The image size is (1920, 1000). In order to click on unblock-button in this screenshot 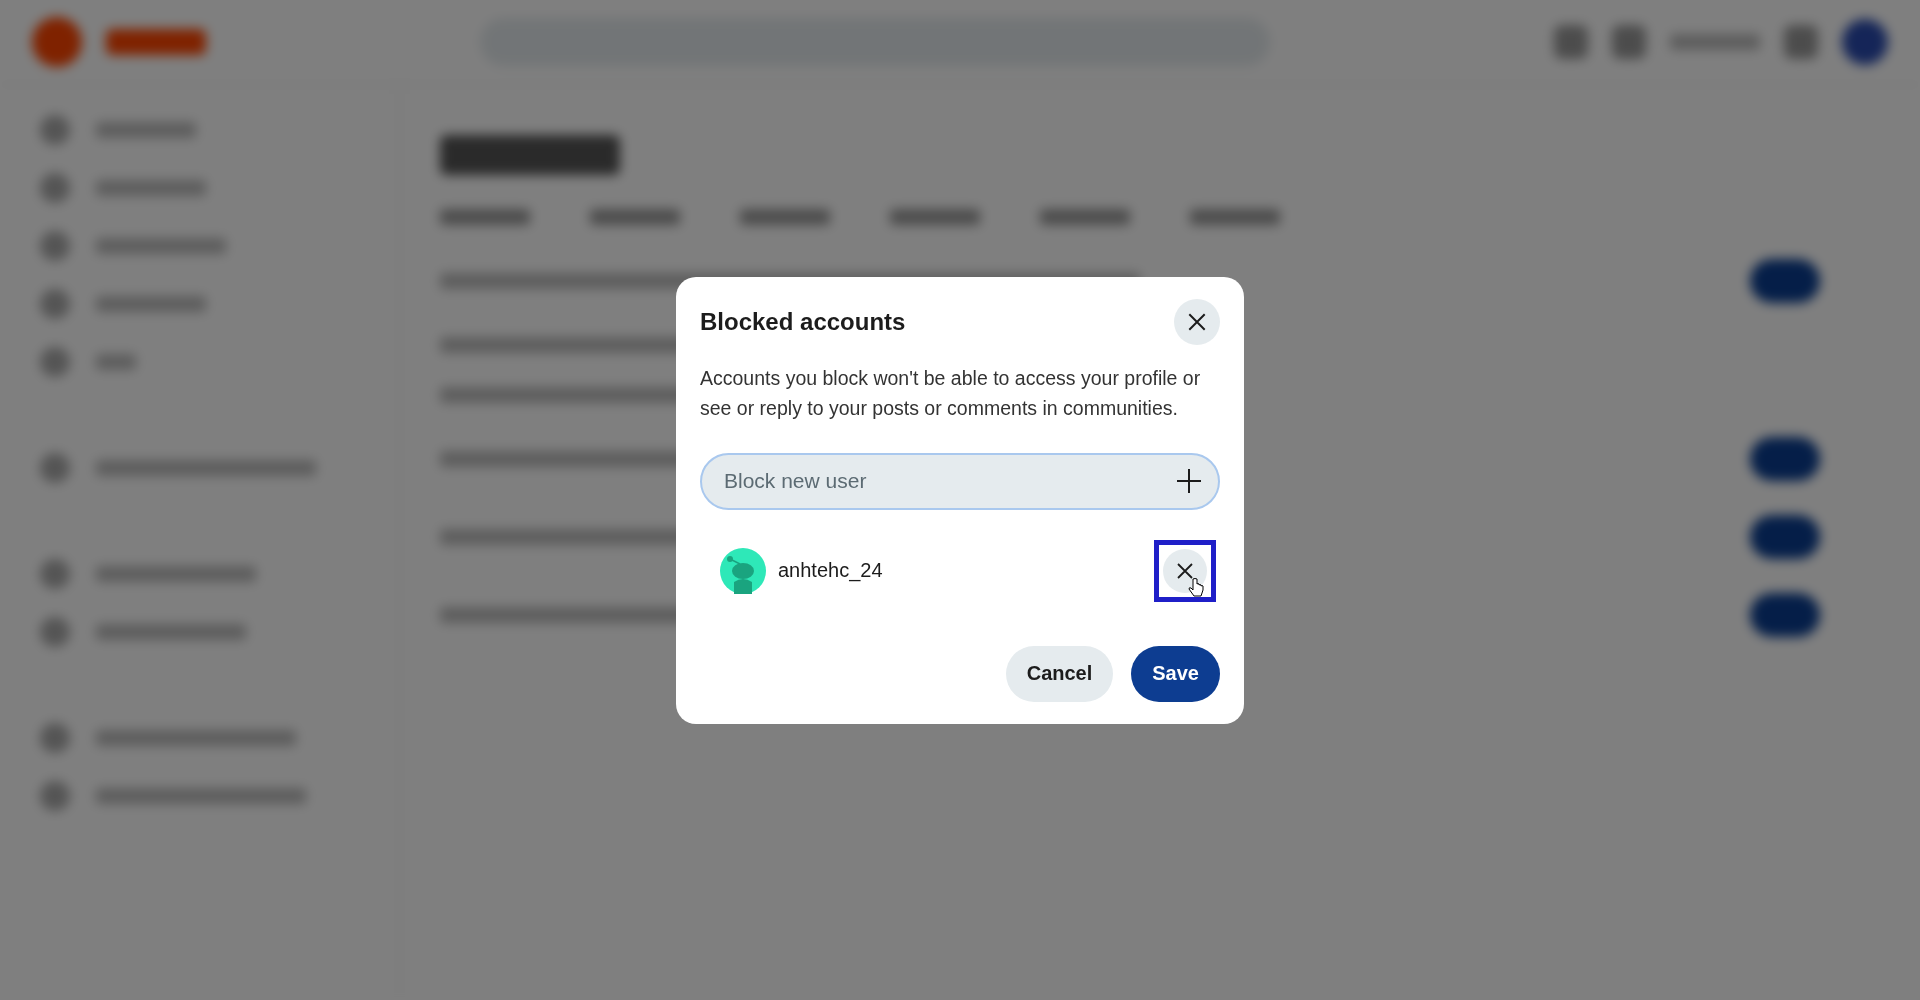, I will do `click(1185, 570)`.